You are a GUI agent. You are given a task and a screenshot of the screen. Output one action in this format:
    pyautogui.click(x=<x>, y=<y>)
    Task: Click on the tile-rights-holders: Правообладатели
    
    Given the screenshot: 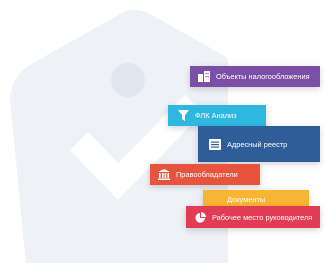 What is the action you would take?
    pyautogui.click(x=205, y=174)
    